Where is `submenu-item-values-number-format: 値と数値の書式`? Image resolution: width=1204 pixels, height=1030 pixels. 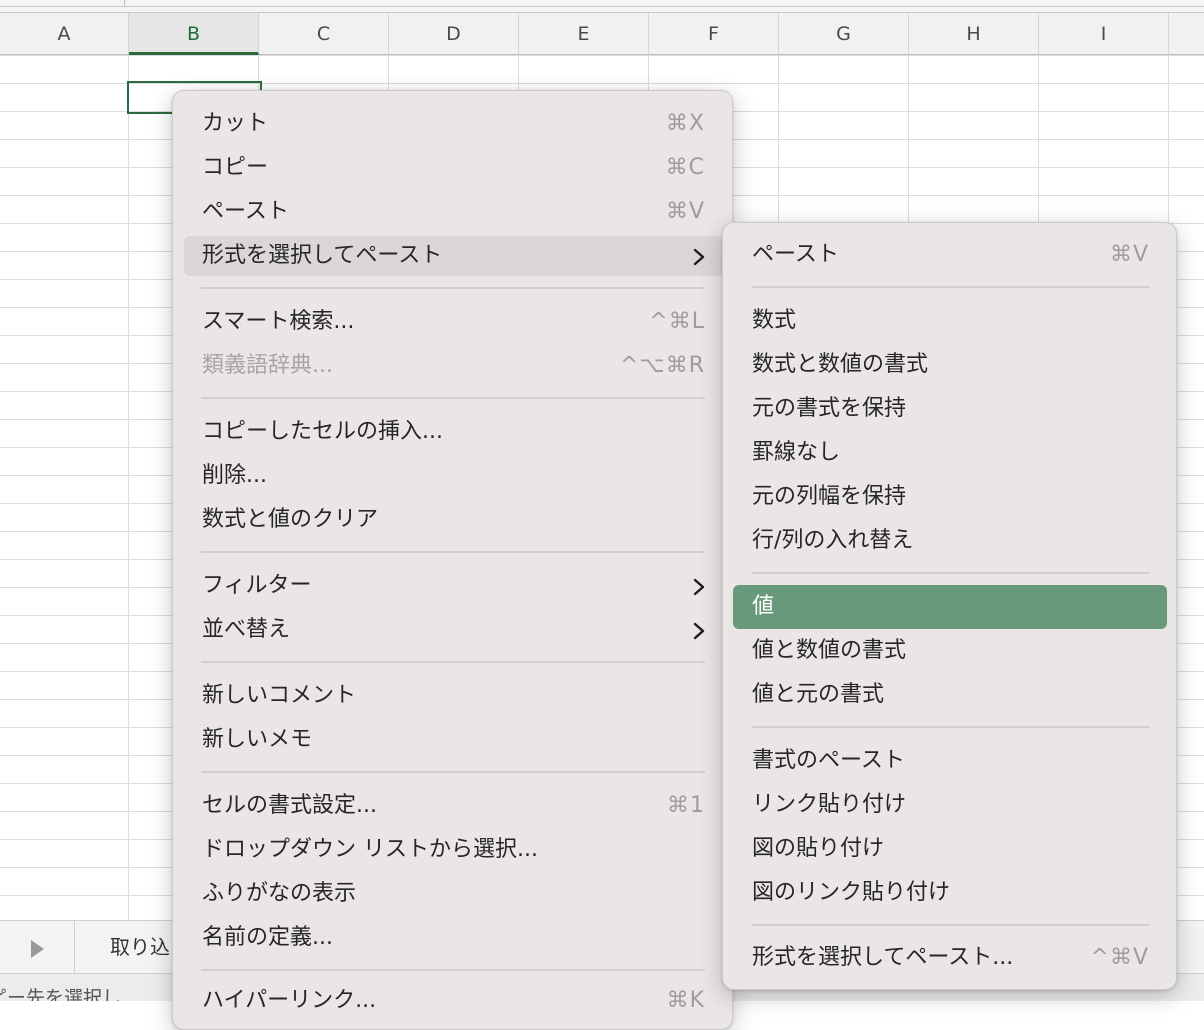 submenu-item-values-number-format: 値と数値の書式 is located at coordinates (950, 651).